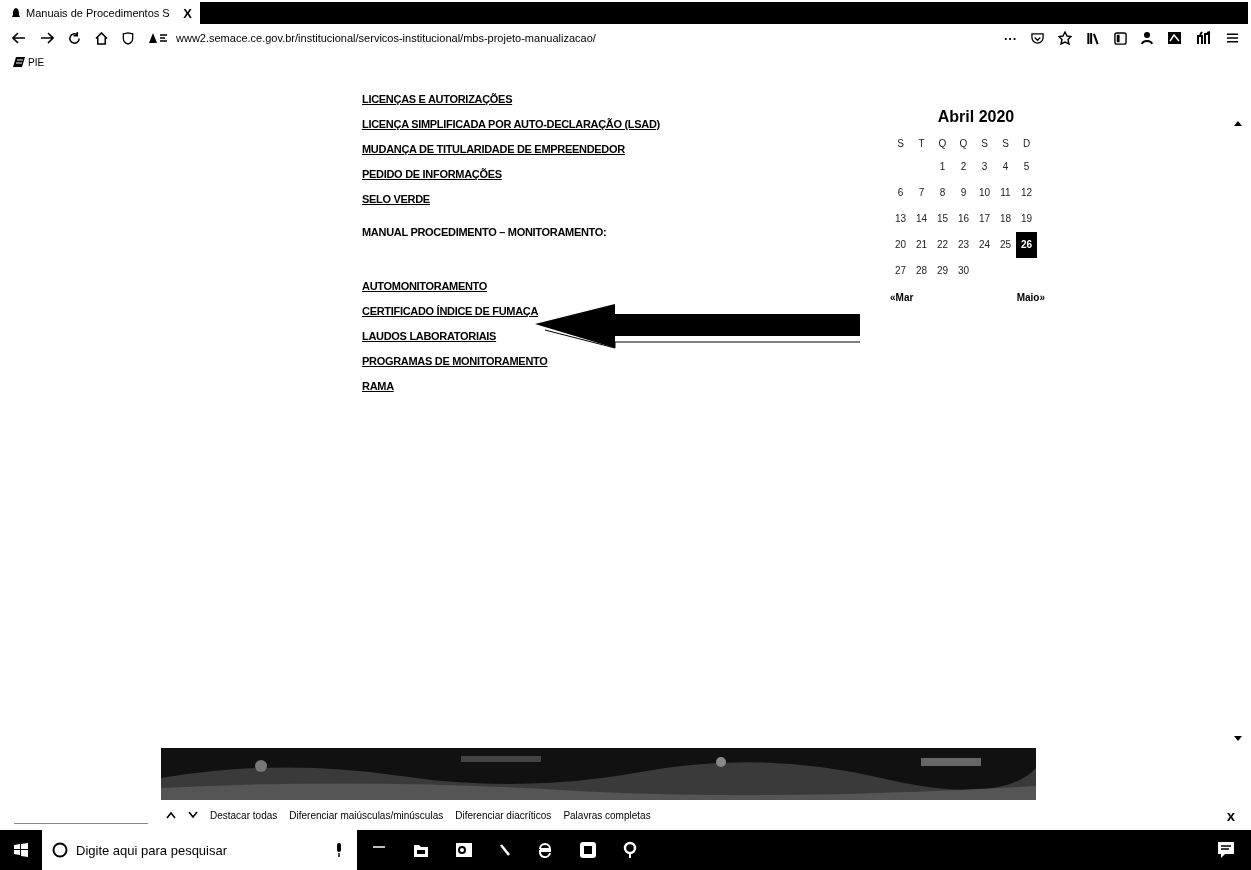 The height and width of the screenshot is (870, 1251). What do you see at coordinates (339, 850) in the screenshot?
I see `microphone-icon` at bounding box center [339, 850].